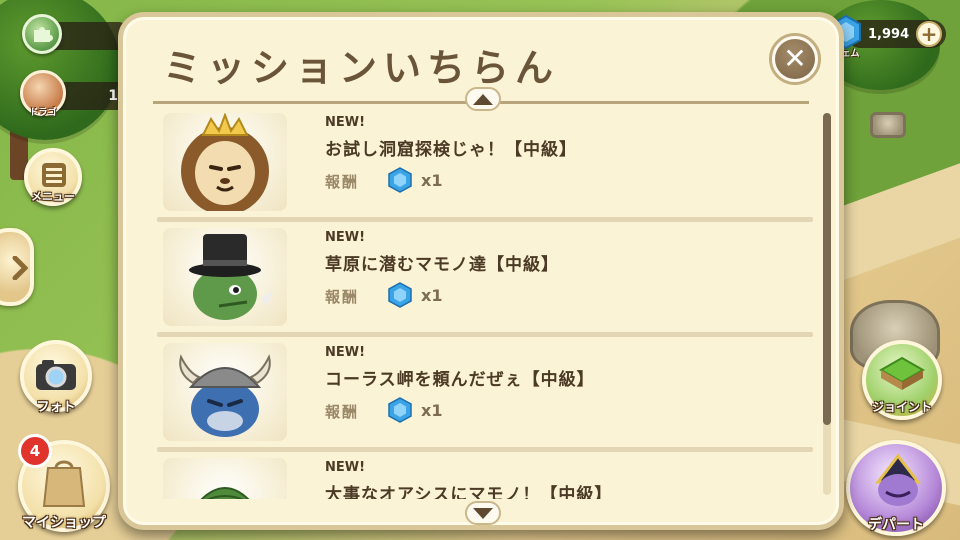 The height and width of the screenshot is (540, 960). I want to click on lion-king-icon, so click(225, 162).